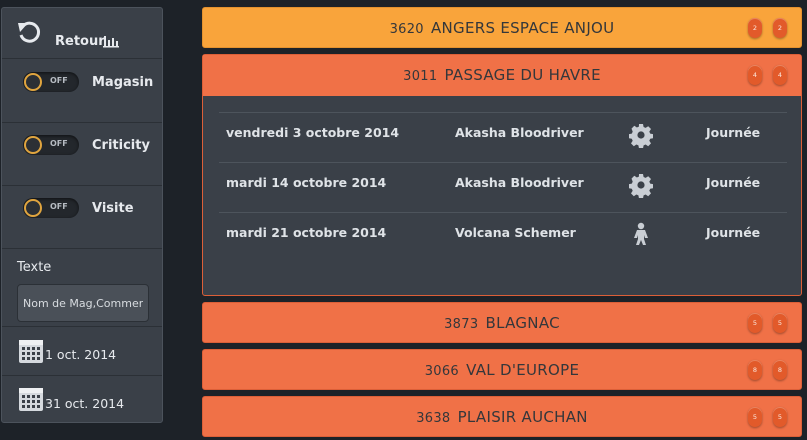 This screenshot has height=440, width=807. I want to click on store-number: 3638, so click(433, 418).